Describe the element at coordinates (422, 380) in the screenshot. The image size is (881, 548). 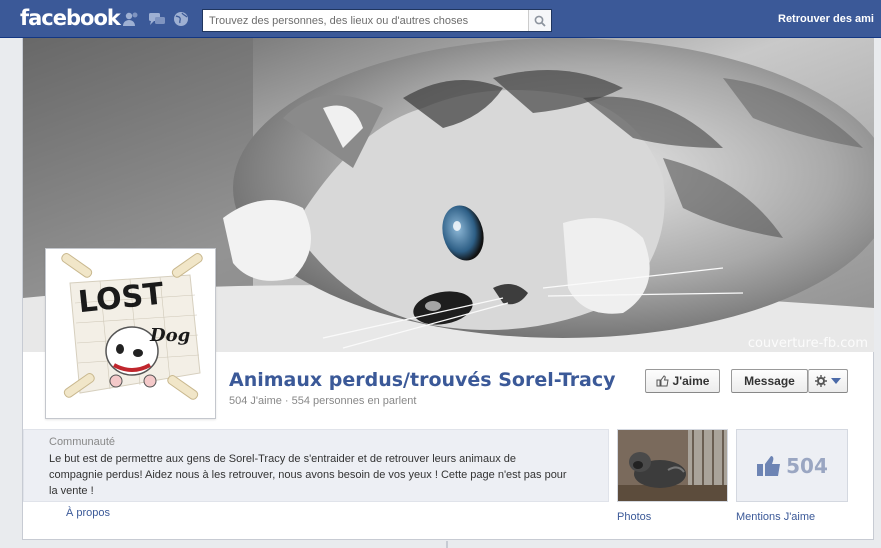
I see `page-title: Animaux perdus/trouvés Sorel-Tracy` at that location.